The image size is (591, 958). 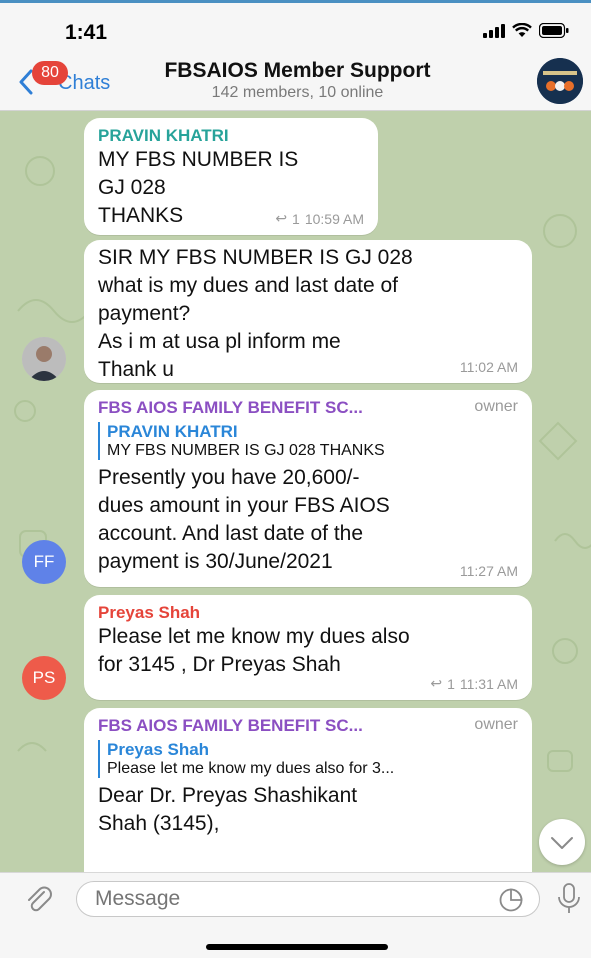 I want to click on message-time: 11:31 AM, so click(x=488, y=683).